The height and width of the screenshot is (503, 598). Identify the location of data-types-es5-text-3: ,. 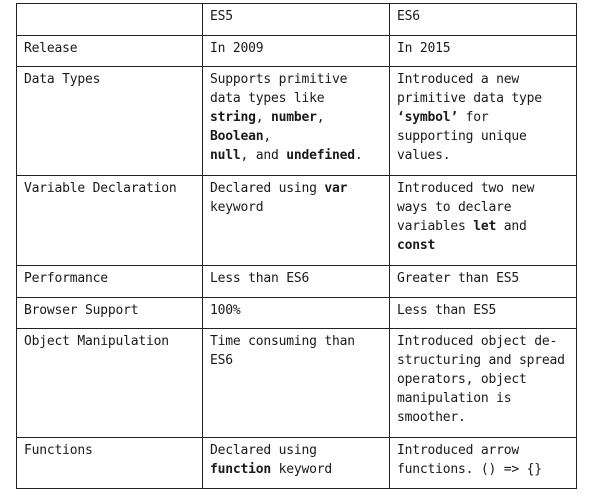
(320, 117).